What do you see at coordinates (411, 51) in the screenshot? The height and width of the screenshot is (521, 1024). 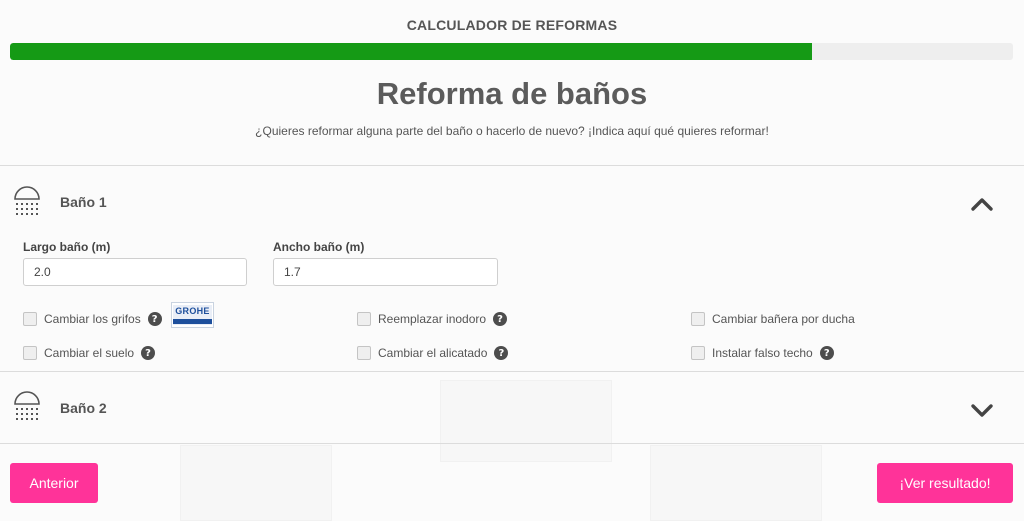 I see `progress-bar-fill` at bounding box center [411, 51].